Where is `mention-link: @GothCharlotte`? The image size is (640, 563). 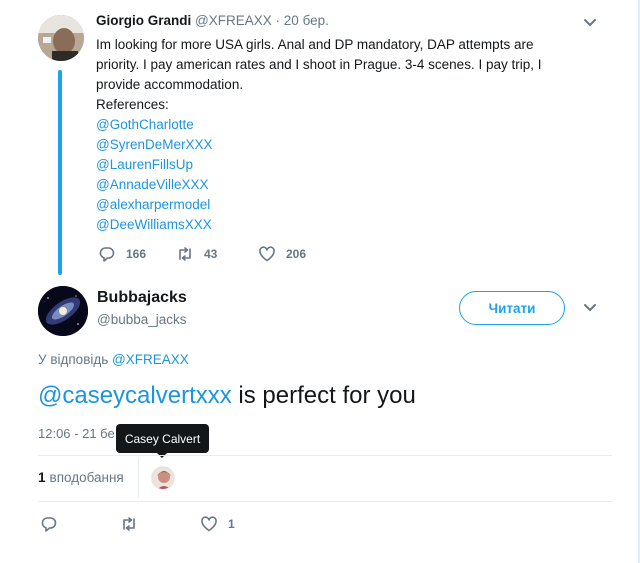 mention-link: @GothCharlotte is located at coordinates (331, 125).